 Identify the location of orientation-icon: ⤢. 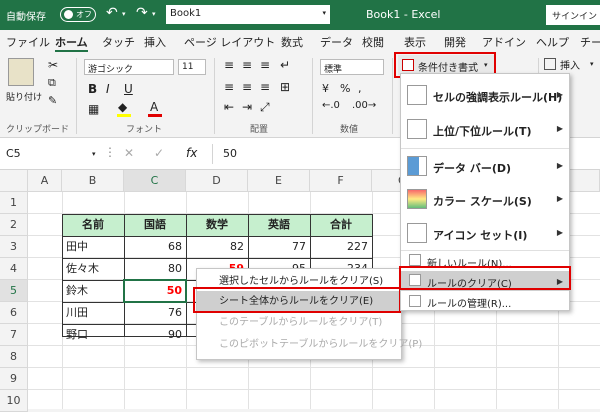
(265, 107).